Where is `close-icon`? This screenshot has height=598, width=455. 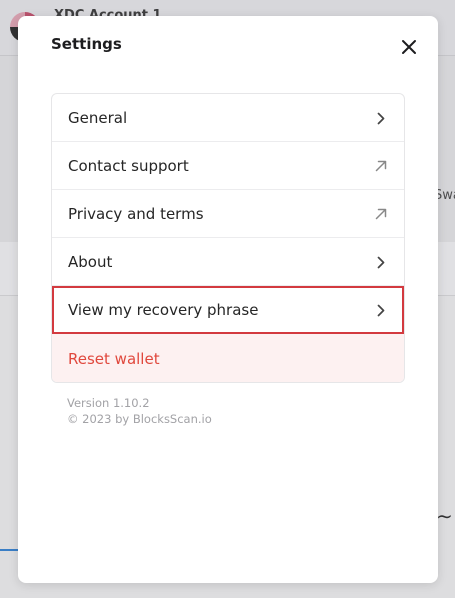
close-icon is located at coordinates (409, 47).